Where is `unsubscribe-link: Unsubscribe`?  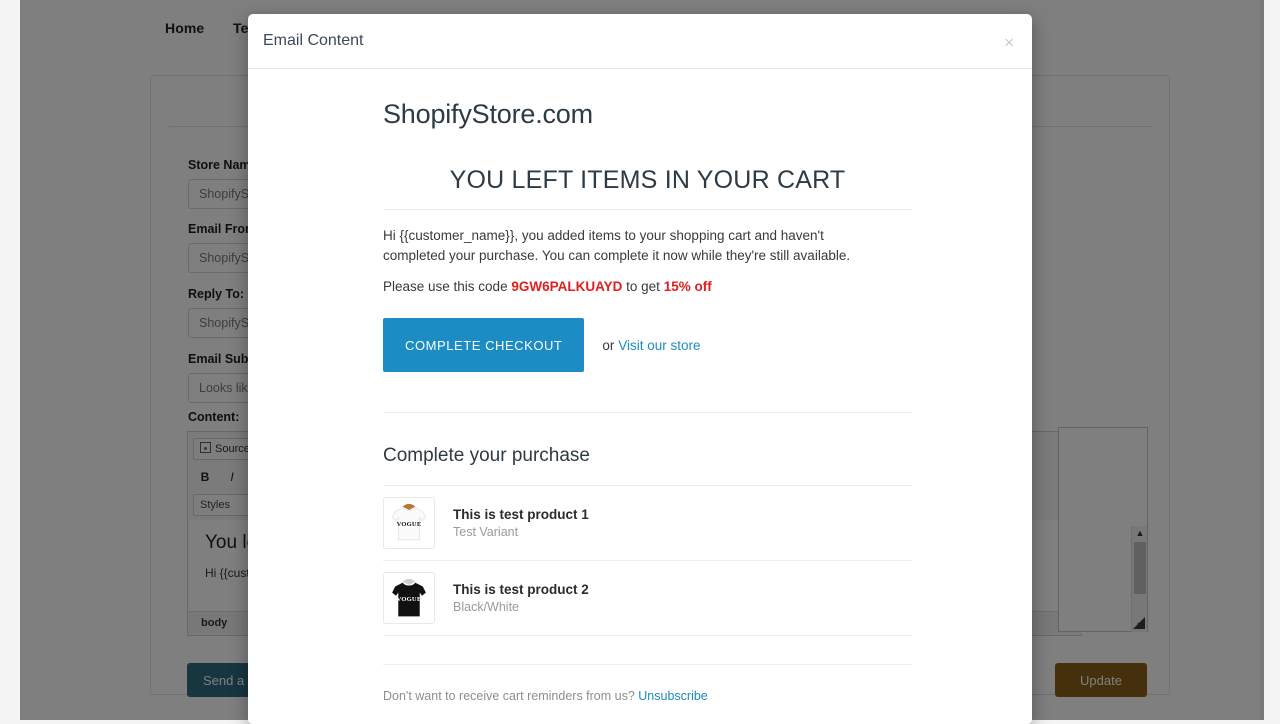
unsubscribe-link: Unsubscribe is located at coordinates (672, 696).